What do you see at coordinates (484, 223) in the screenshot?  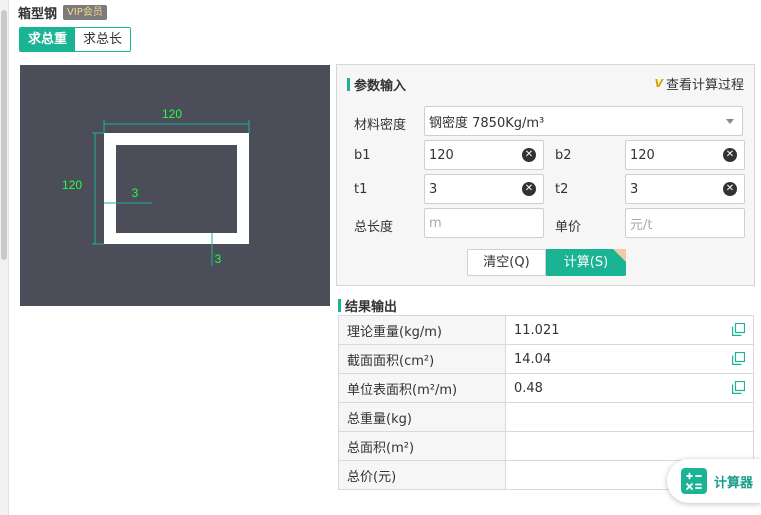 I see `length-input: m` at bounding box center [484, 223].